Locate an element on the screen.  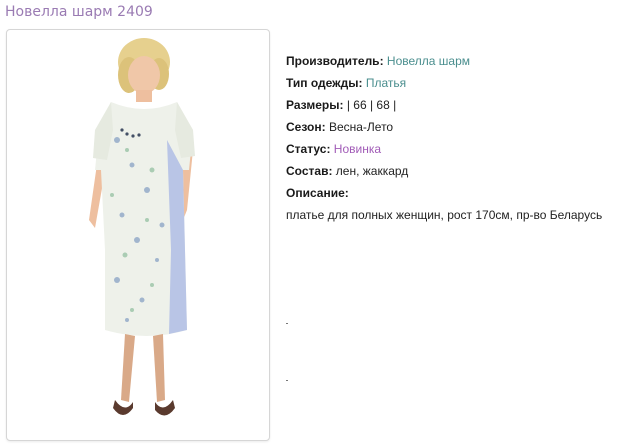
type-link: Платья is located at coordinates (386, 83).